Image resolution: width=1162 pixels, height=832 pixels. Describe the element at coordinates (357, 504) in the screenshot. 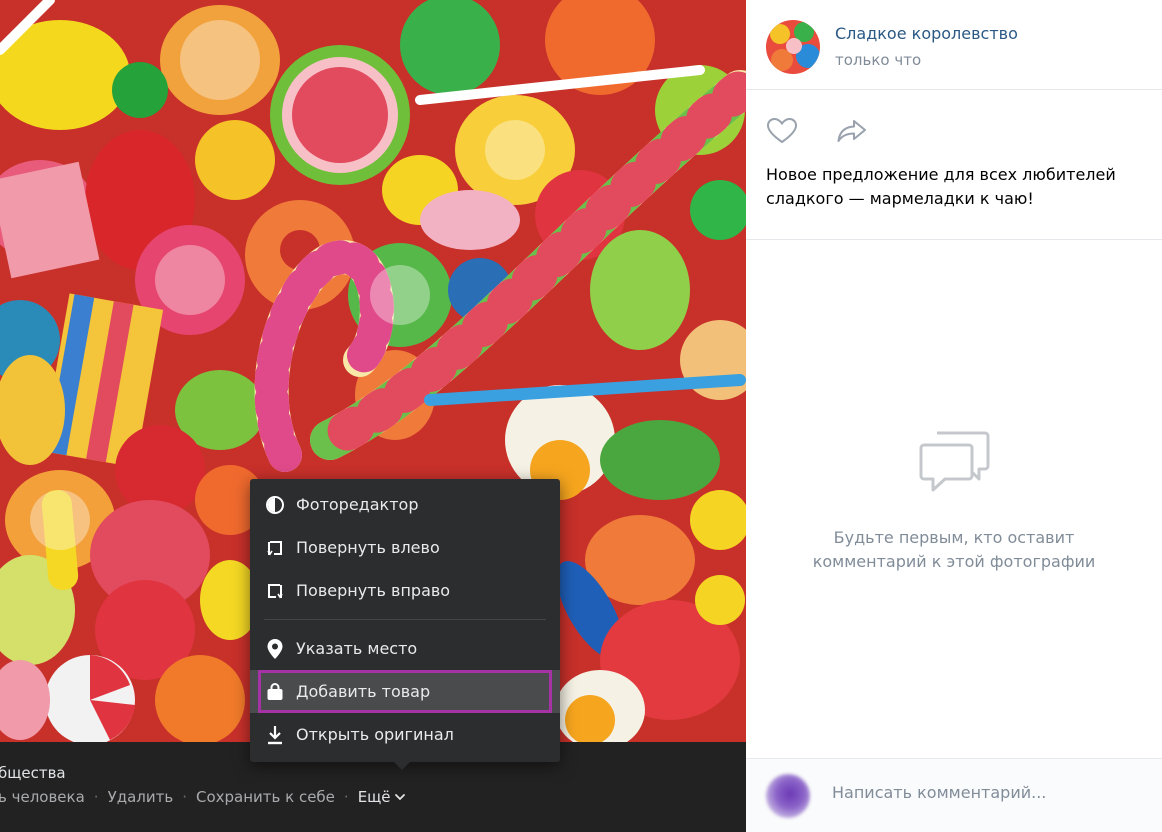

I see `menu-item-label: Фоторедактор` at that location.